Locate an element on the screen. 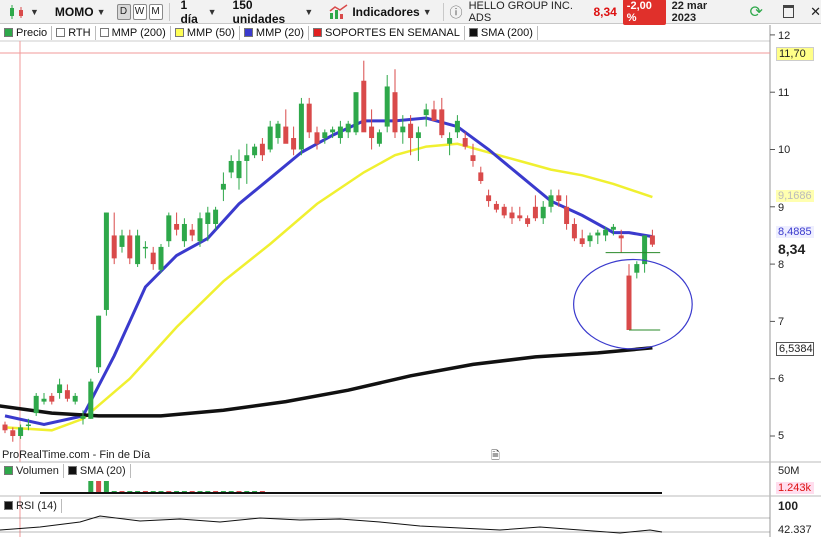 This screenshot has height=537, width=821. legend-price: Precio is located at coordinates (26, 32).